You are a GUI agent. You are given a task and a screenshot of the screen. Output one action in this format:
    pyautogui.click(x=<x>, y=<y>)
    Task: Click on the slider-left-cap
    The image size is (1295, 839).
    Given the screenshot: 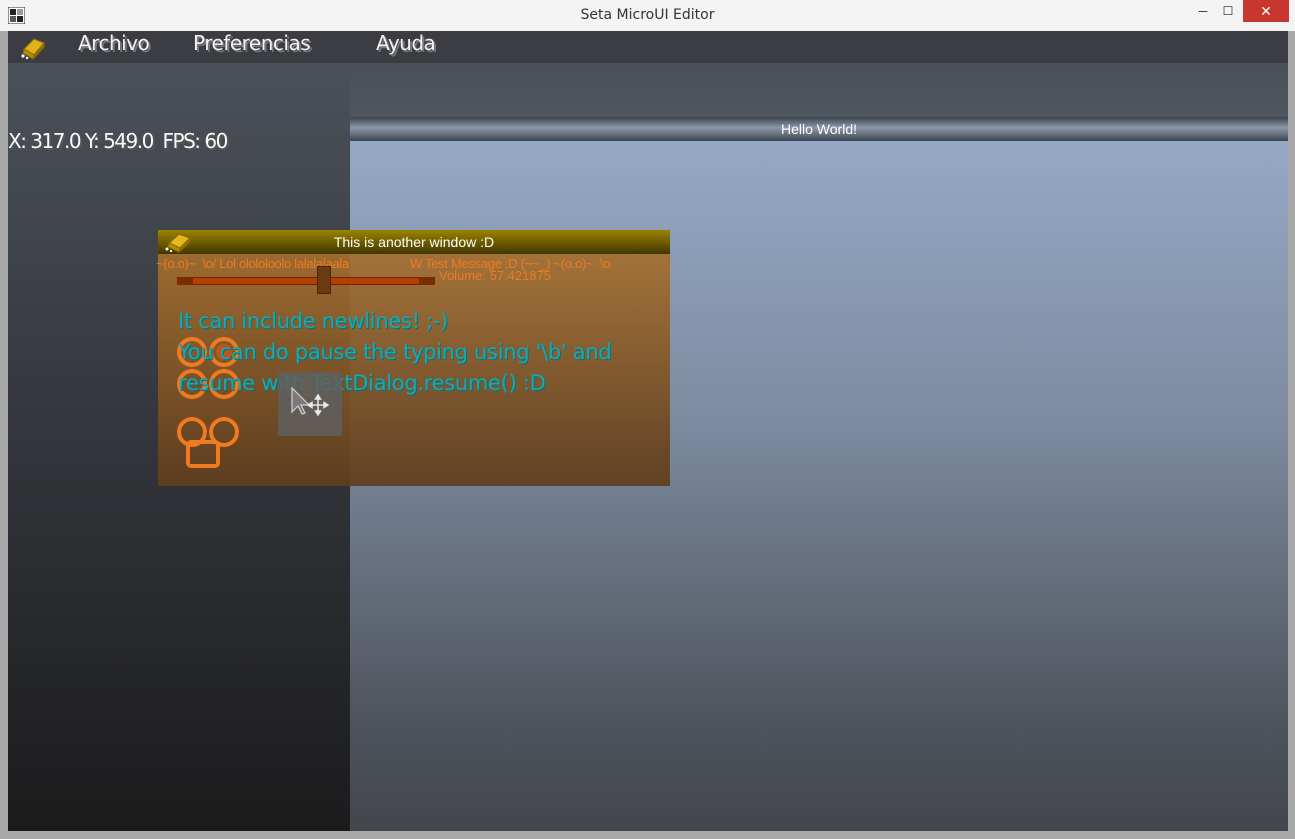 What is the action you would take?
    pyautogui.click(x=185, y=281)
    